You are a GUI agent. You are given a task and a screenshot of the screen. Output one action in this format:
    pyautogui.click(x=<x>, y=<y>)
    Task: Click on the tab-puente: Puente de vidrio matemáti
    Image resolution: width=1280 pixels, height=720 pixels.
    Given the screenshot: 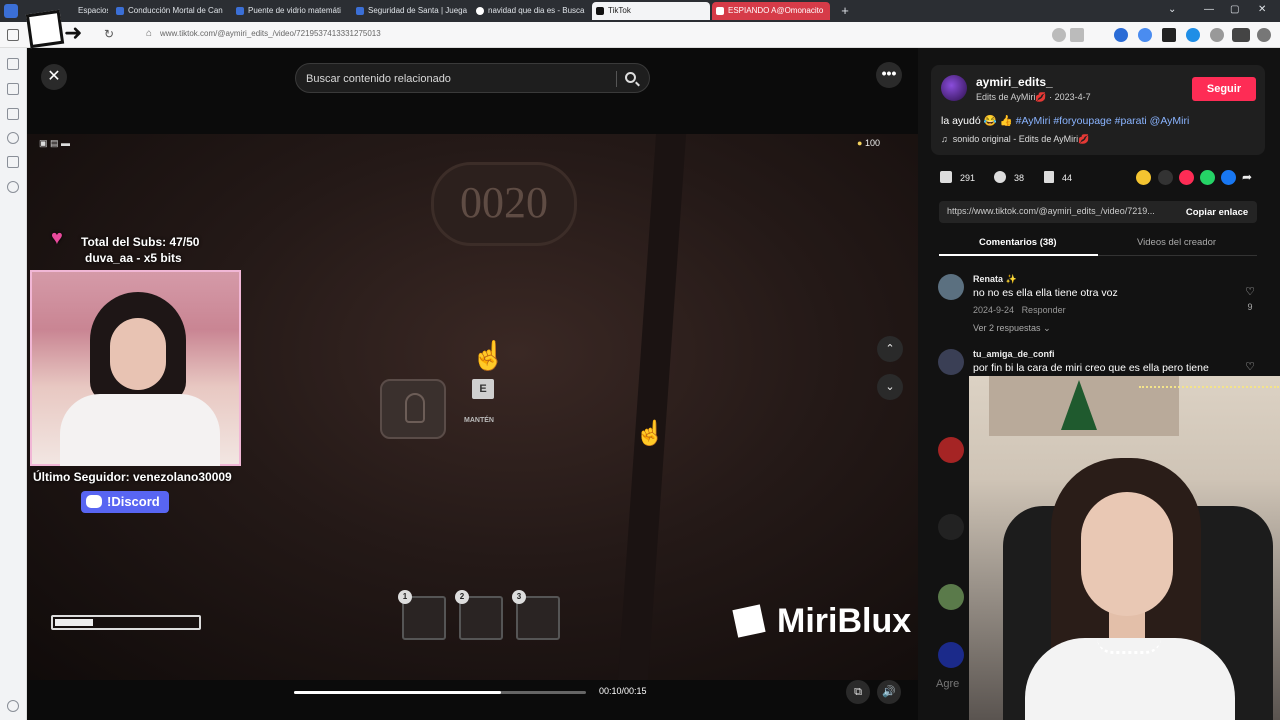 What is the action you would take?
    pyautogui.click(x=291, y=11)
    